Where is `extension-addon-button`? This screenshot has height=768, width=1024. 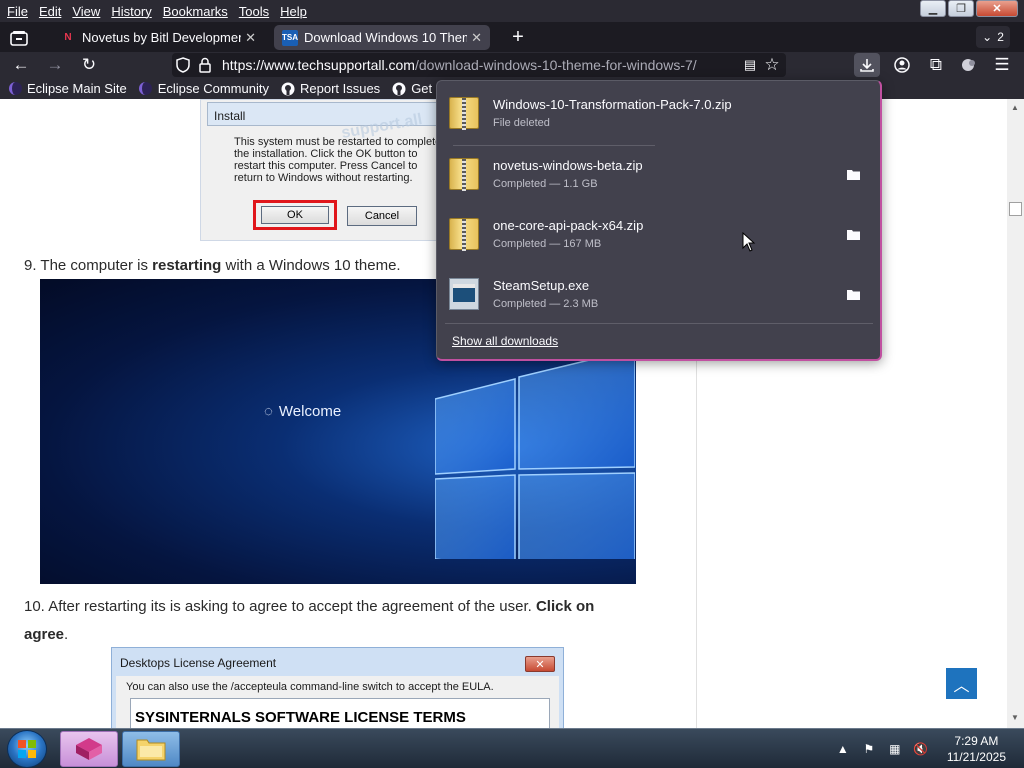 extension-addon-button is located at coordinates (969, 65).